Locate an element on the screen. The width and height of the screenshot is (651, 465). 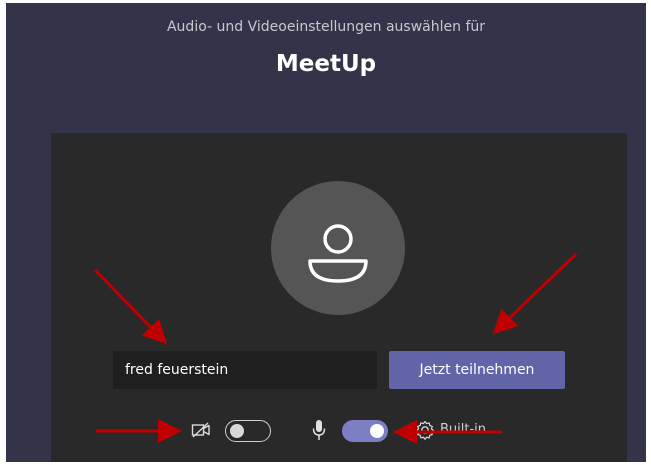
person-icon is located at coordinates (338, 253).